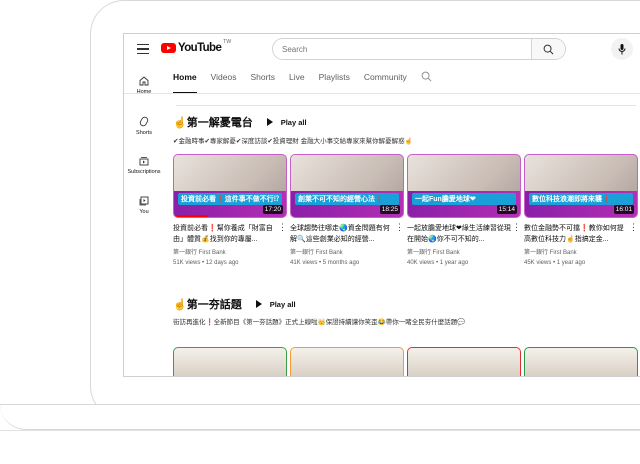 The image size is (640, 464). What do you see at coordinates (187, 263) in the screenshot?
I see `view-count: 51K views` at bounding box center [187, 263].